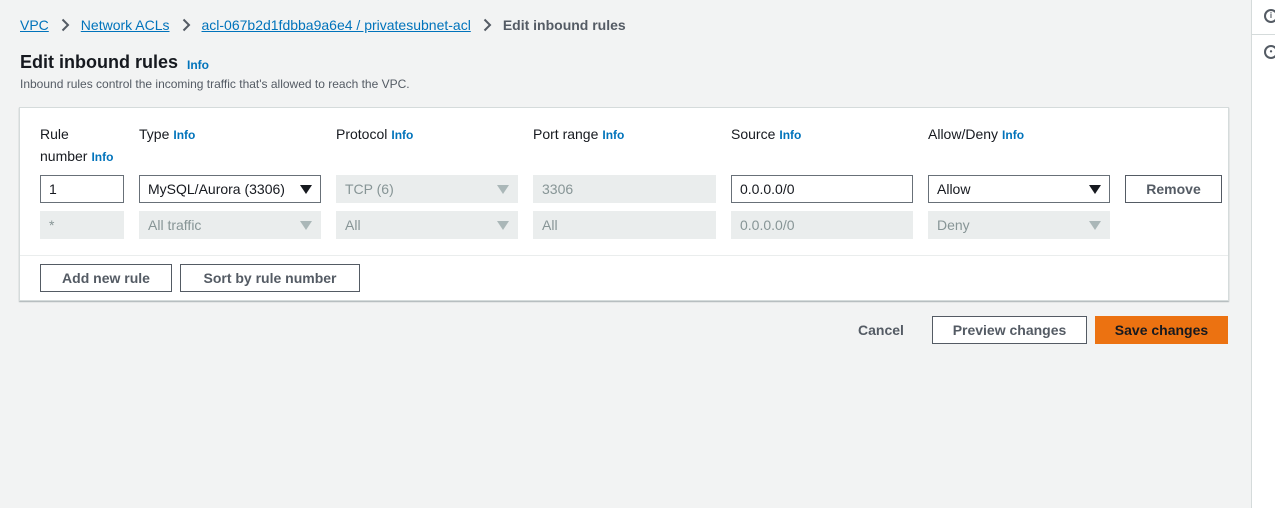 The image size is (1275, 508). Describe the element at coordinates (624, 225) in the screenshot. I see `default-port-range: All` at that location.